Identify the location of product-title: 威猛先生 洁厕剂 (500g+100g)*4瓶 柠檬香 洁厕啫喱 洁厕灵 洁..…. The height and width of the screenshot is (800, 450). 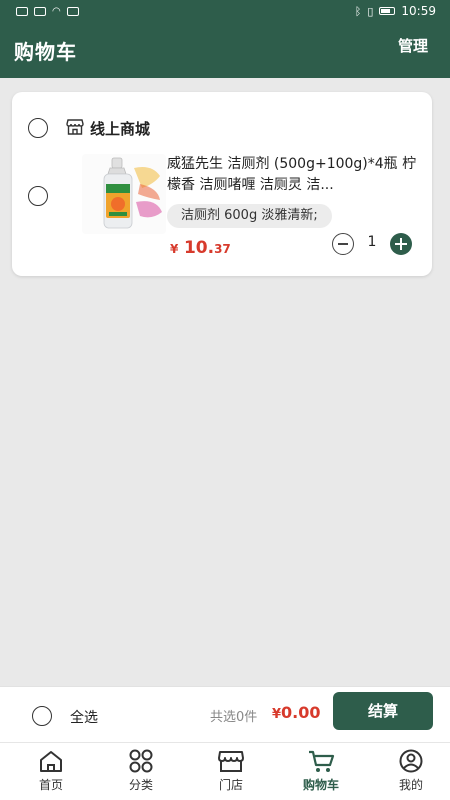
(292, 175).